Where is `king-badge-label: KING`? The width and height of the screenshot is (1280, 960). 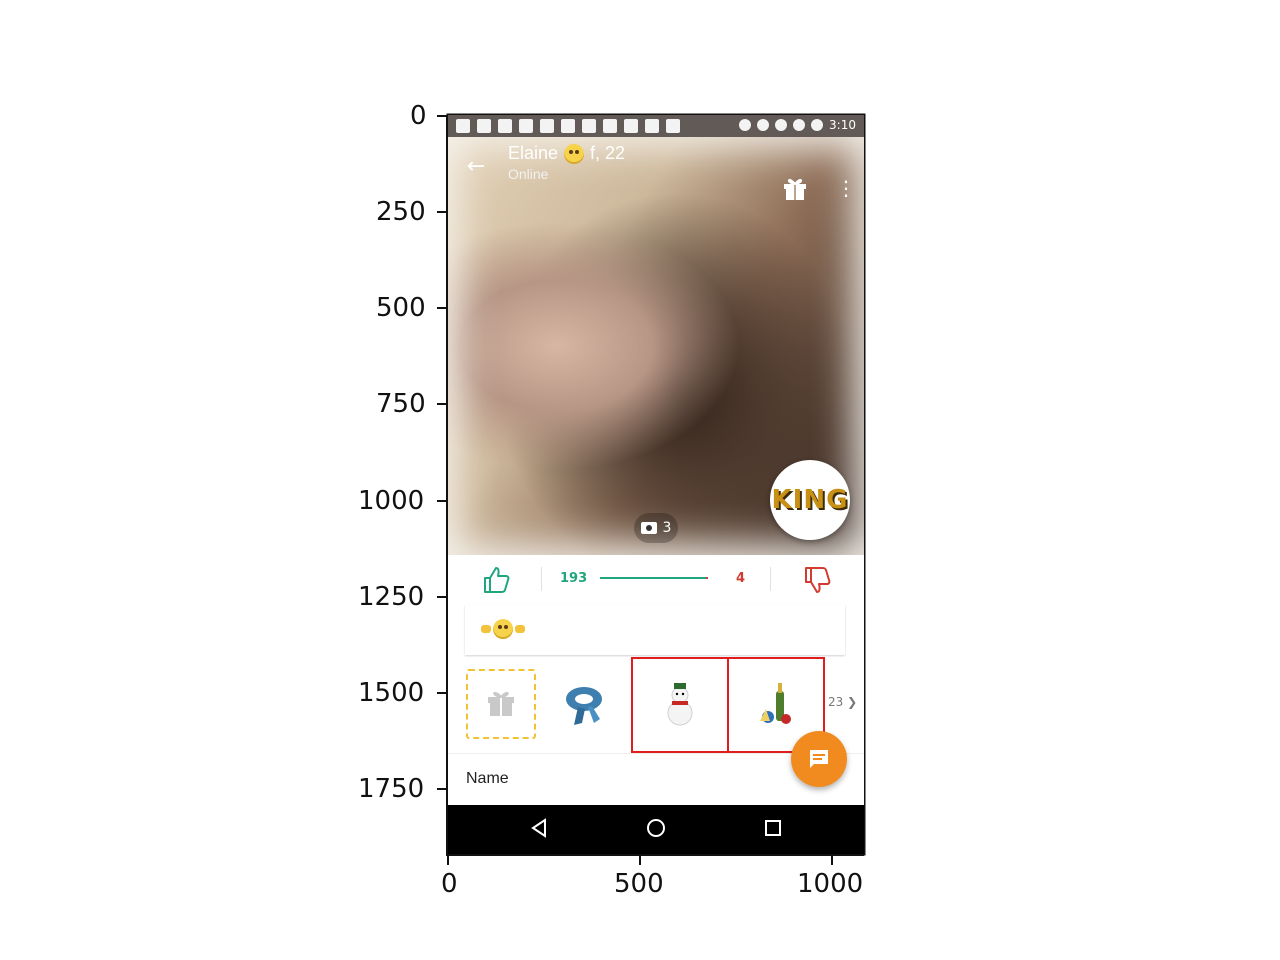
king-badge-label: KING is located at coordinates (810, 500).